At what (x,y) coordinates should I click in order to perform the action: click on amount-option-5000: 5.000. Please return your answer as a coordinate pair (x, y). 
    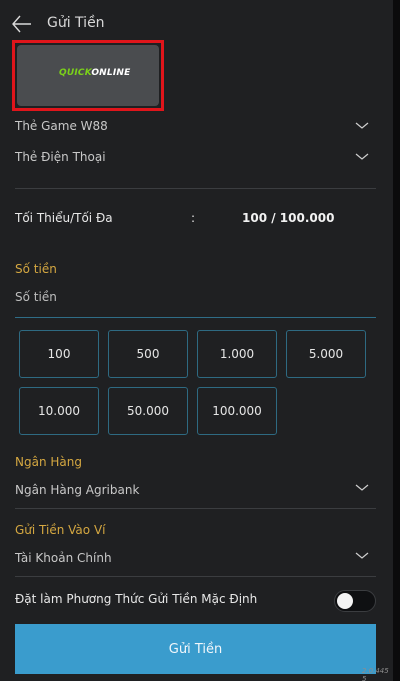
    Looking at the image, I should click on (326, 354).